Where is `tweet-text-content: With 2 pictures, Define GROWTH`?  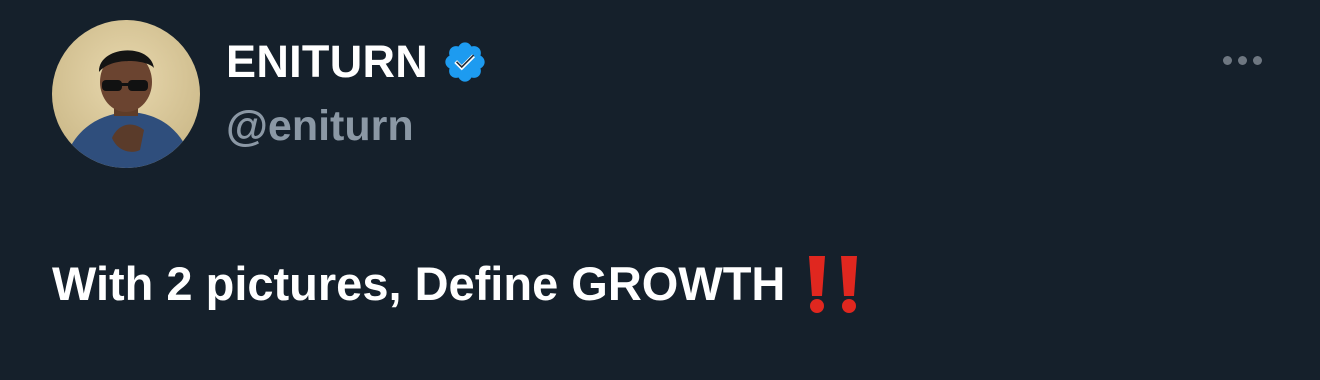 tweet-text-content: With 2 pictures, Define GROWTH is located at coordinates (419, 283).